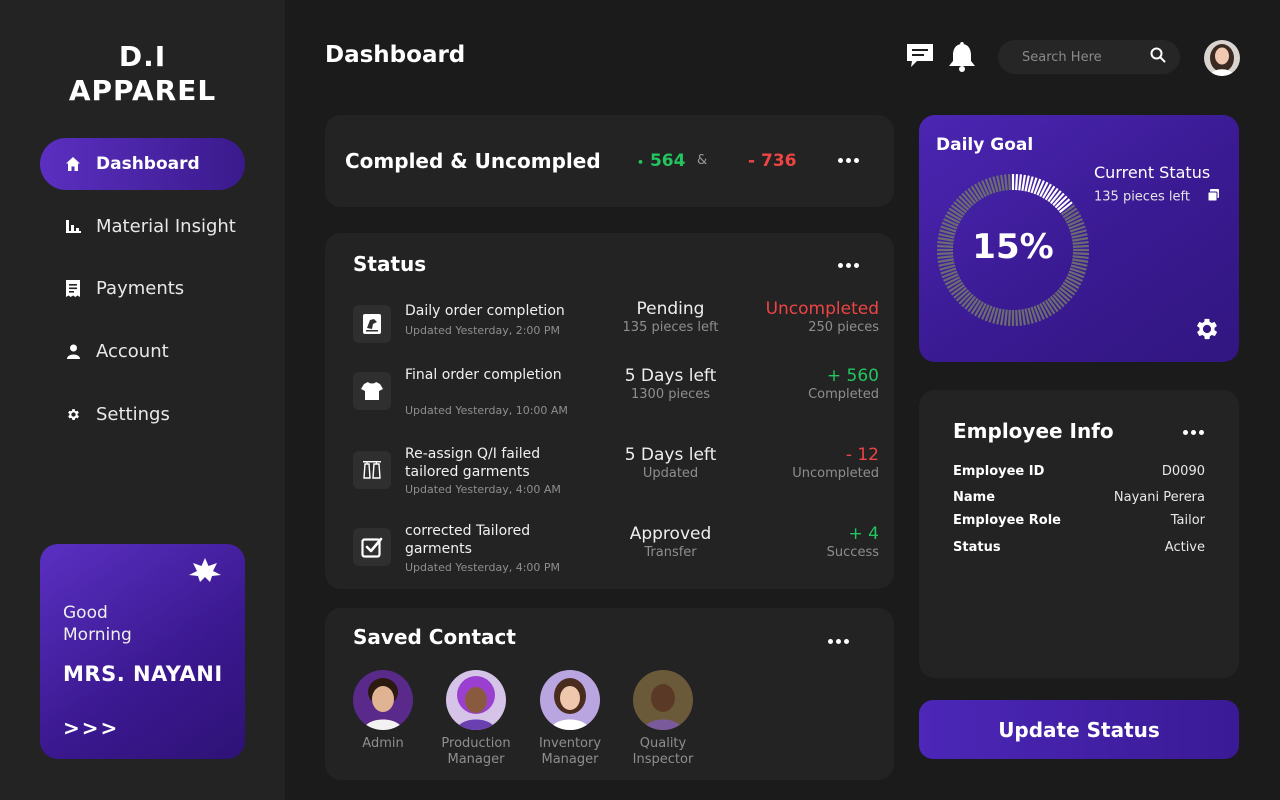 The image size is (1280, 800). I want to click on sidebar-item-payments: Payments, so click(142, 288).